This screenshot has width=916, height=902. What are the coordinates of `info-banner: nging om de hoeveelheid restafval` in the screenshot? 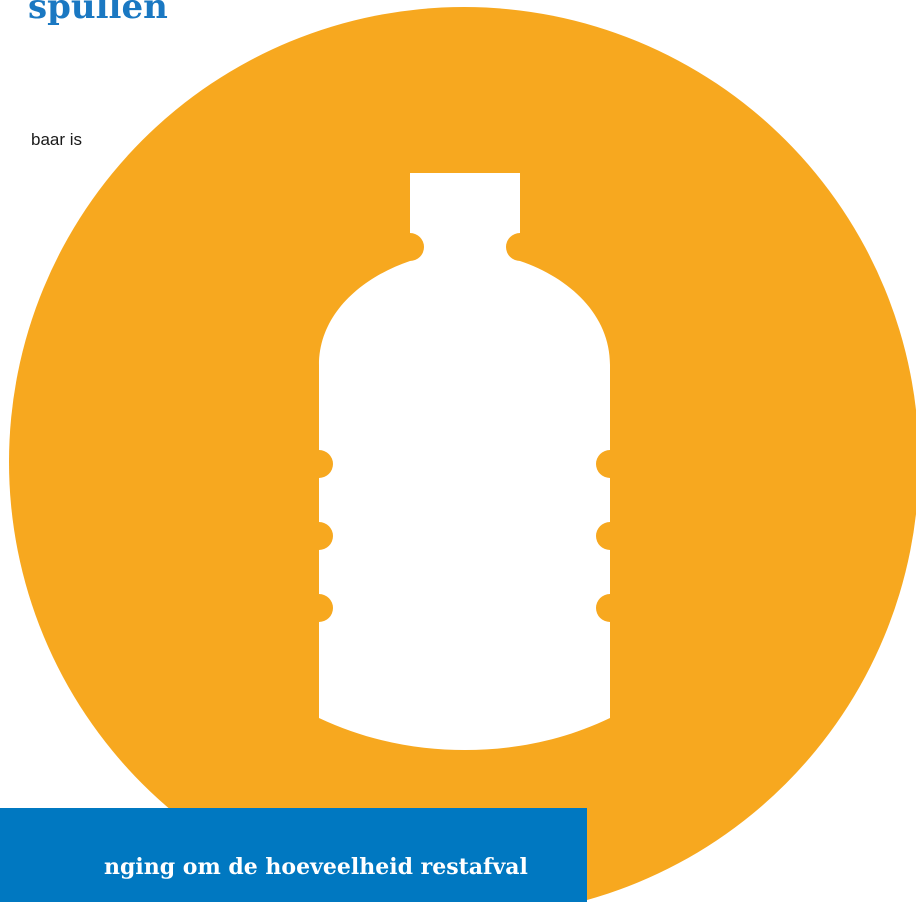 It's located at (293, 855).